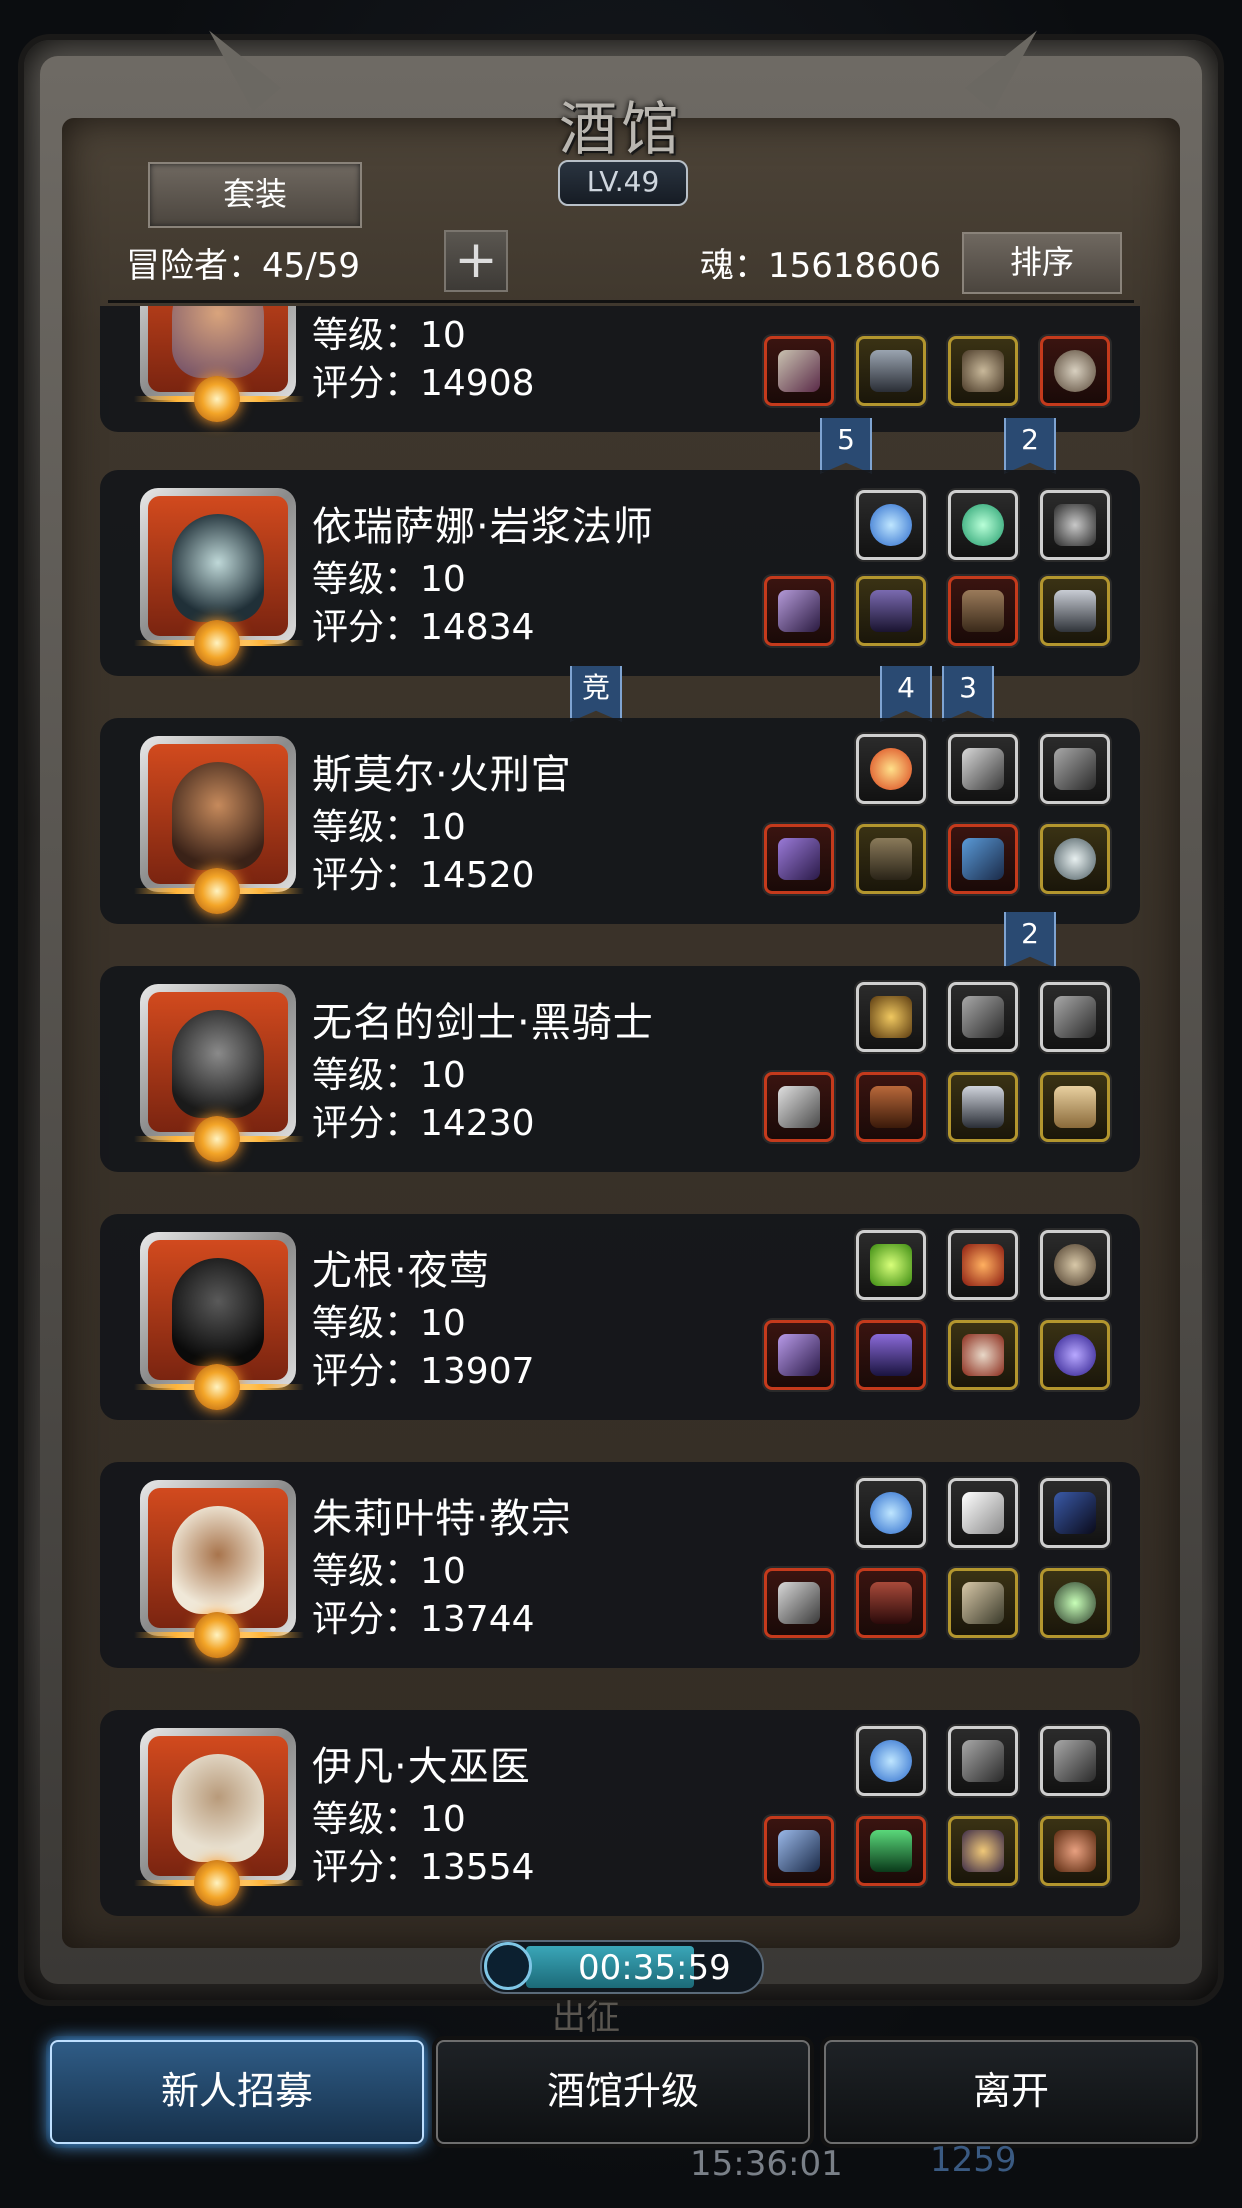  I want to click on trophy-slot, so click(983, 1265).